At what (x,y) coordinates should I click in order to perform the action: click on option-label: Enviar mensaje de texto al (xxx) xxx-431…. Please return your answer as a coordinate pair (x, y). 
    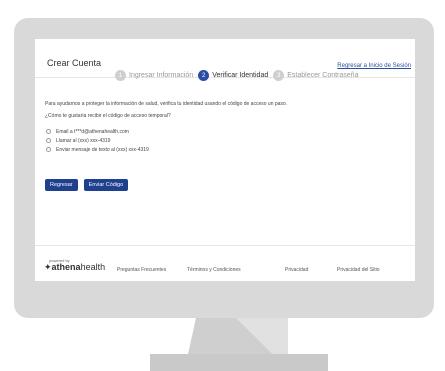
    Looking at the image, I should click on (102, 149).